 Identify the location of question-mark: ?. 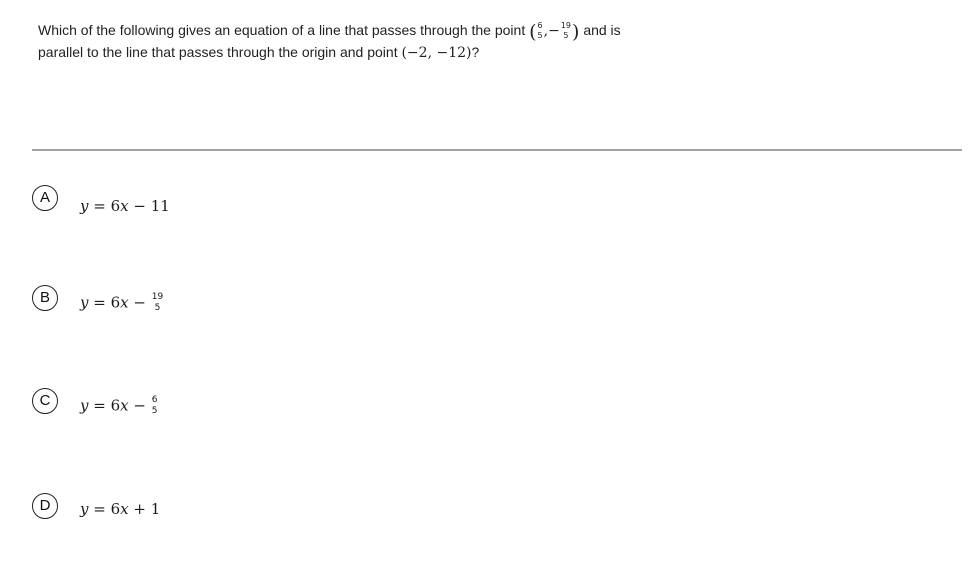
(475, 52).